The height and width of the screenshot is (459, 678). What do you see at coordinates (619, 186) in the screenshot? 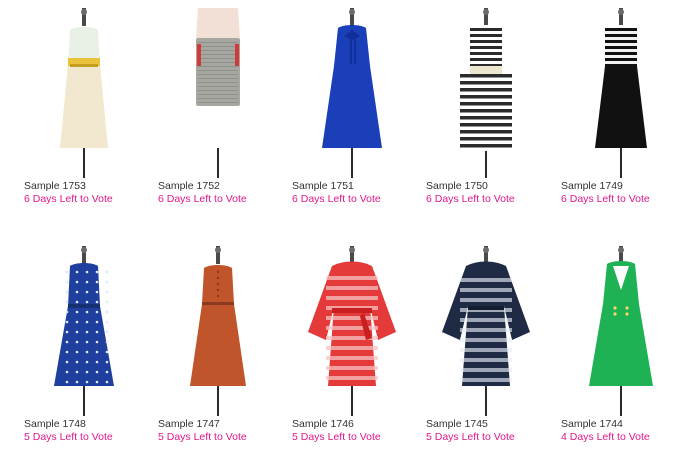
I see `sample-label: Sample 1749` at bounding box center [619, 186].